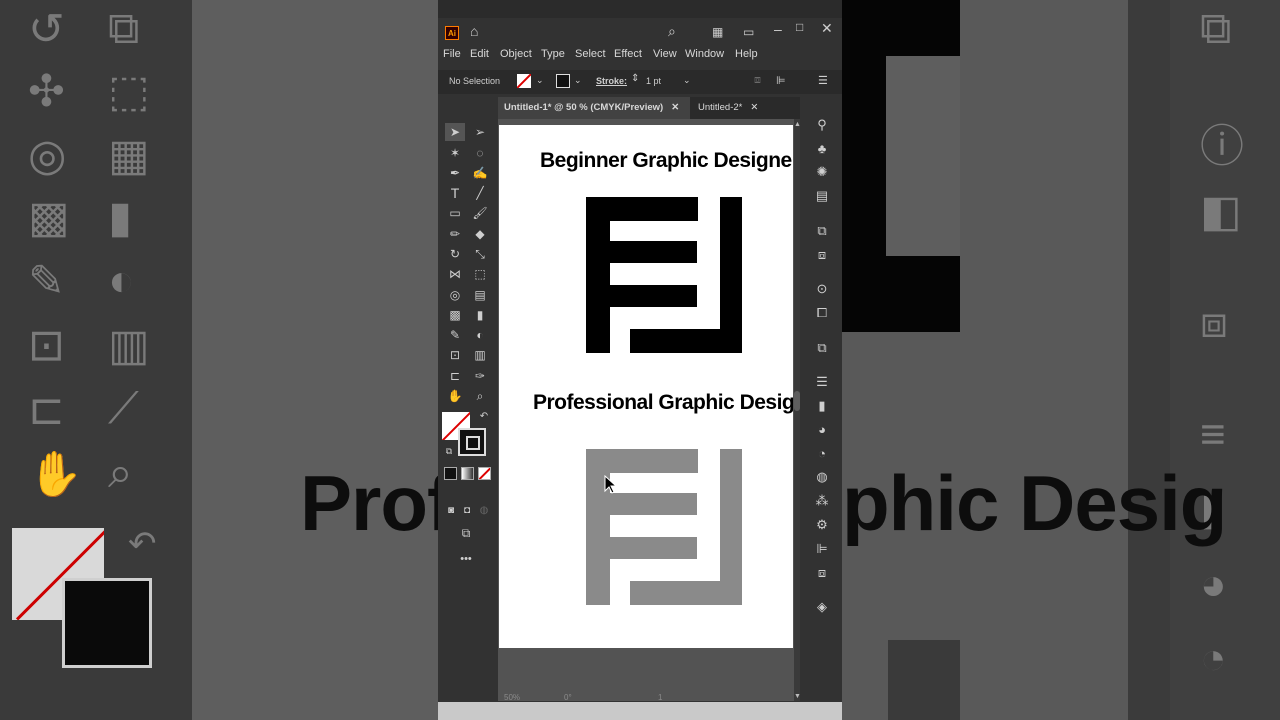 The width and height of the screenshot is (1280, 720). I want to click on scroll-up-icon: ▲, so click(797, 124).